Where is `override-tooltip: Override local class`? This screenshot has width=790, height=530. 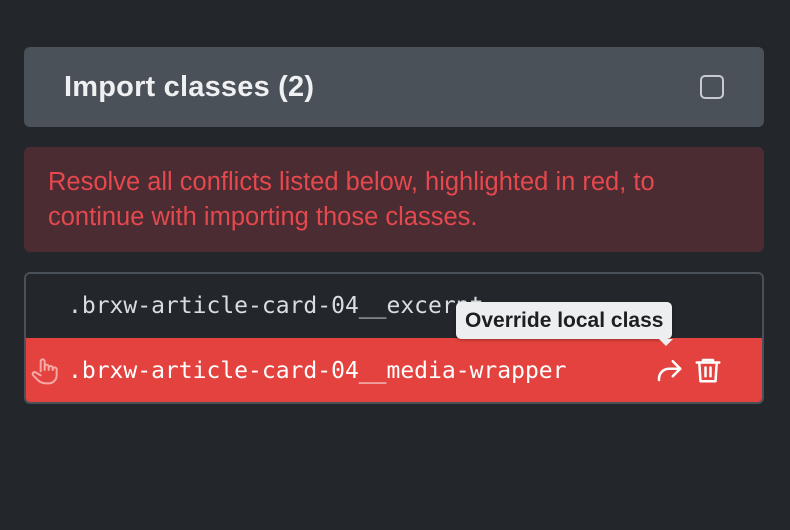 override-tooltip: Override local class is located at coordinates (564, 324).